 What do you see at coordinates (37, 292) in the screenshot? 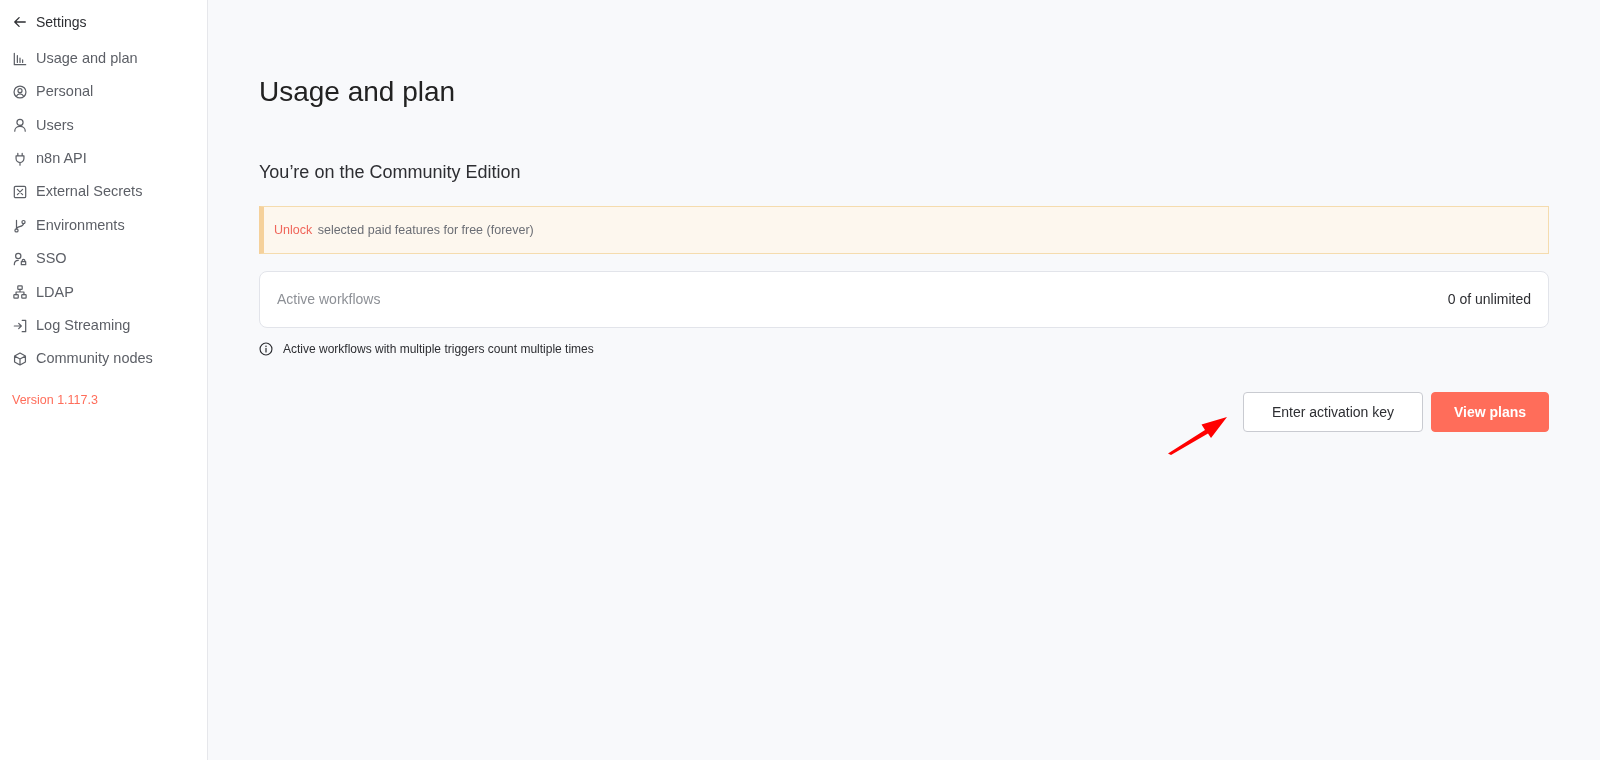
I see `sidebar-item: LDAP` at bounding box center [37, 292].